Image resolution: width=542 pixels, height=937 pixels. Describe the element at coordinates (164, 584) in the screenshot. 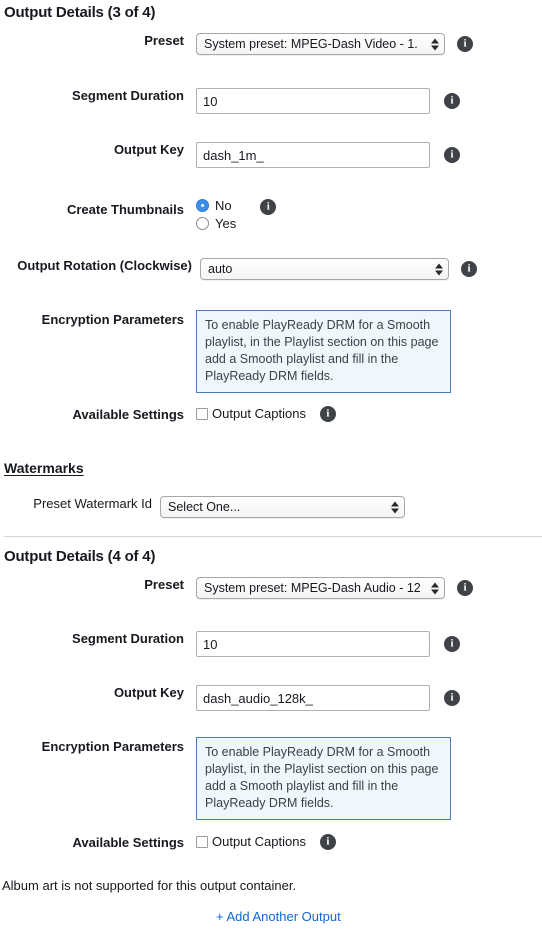

I see `output-4-preset-label: Preset` at that location.